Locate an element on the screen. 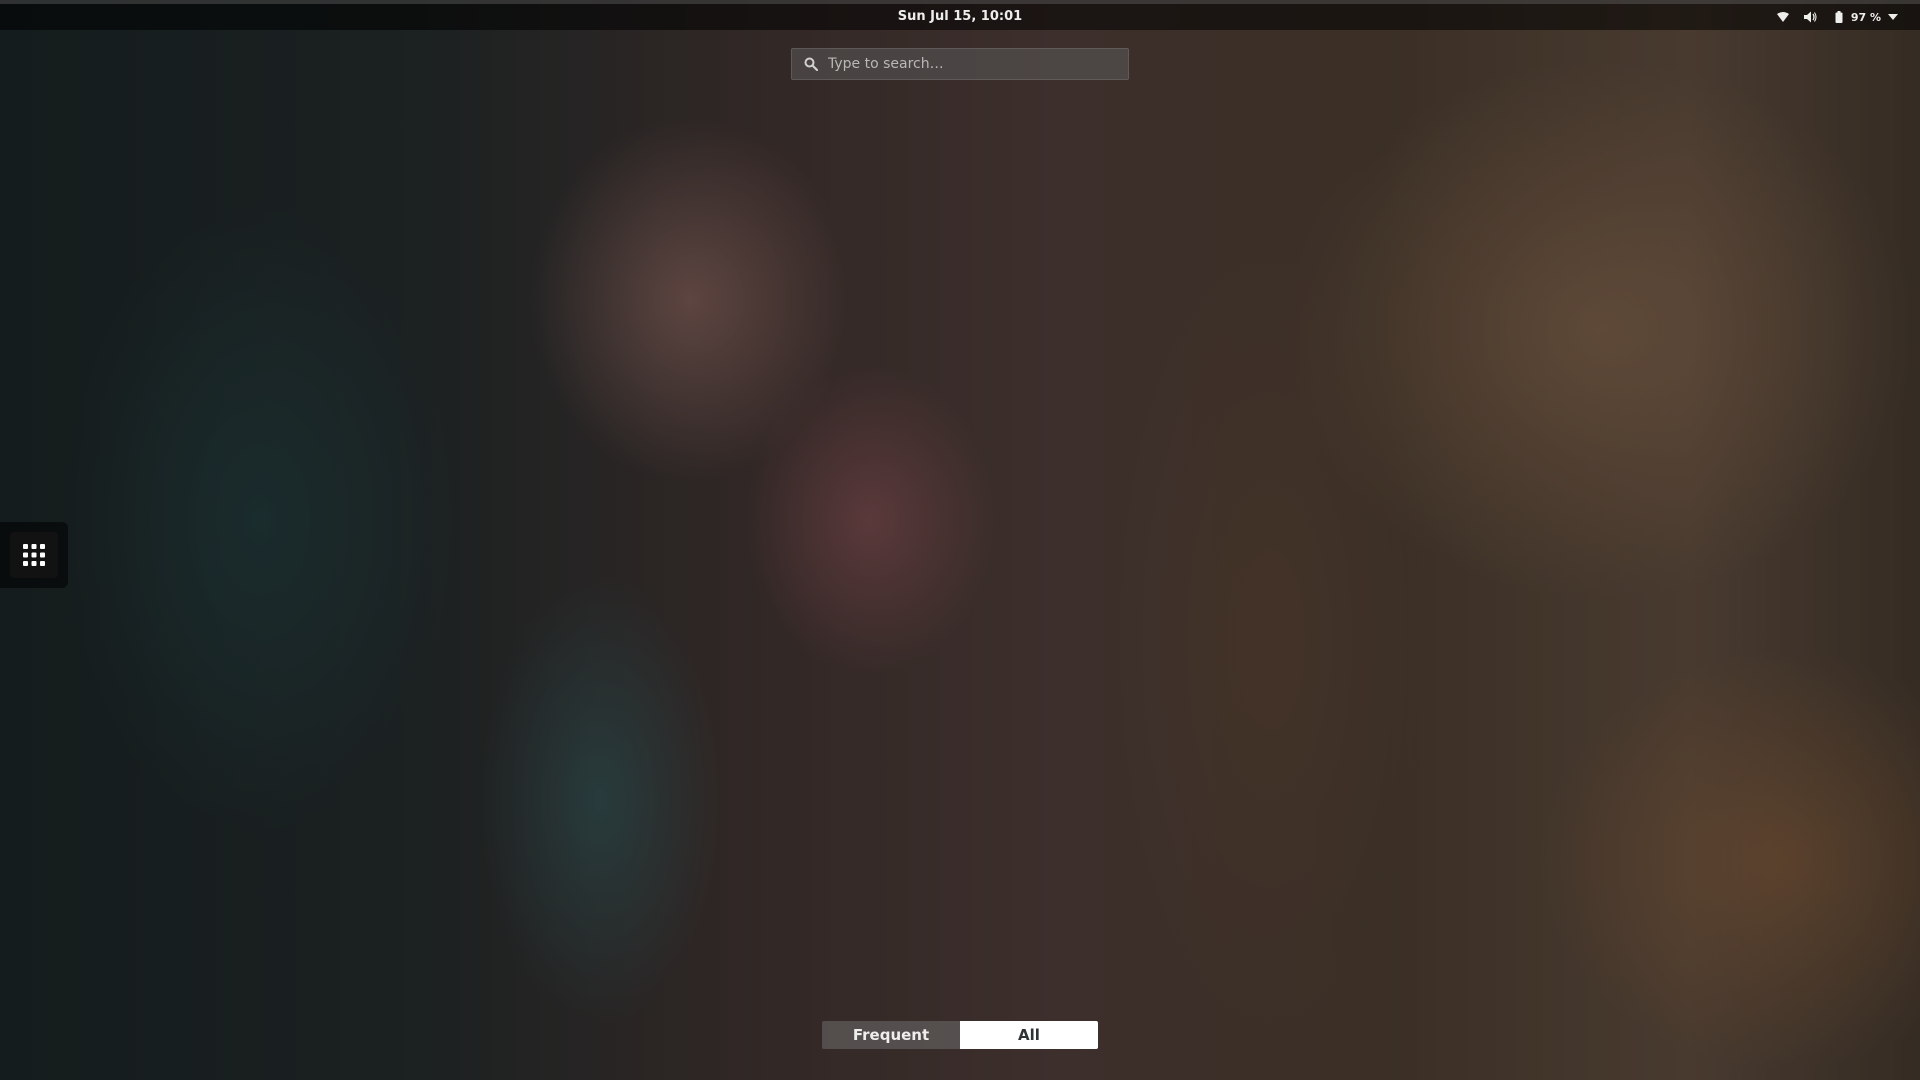  grid-icon is located at coordinates (34, 555).